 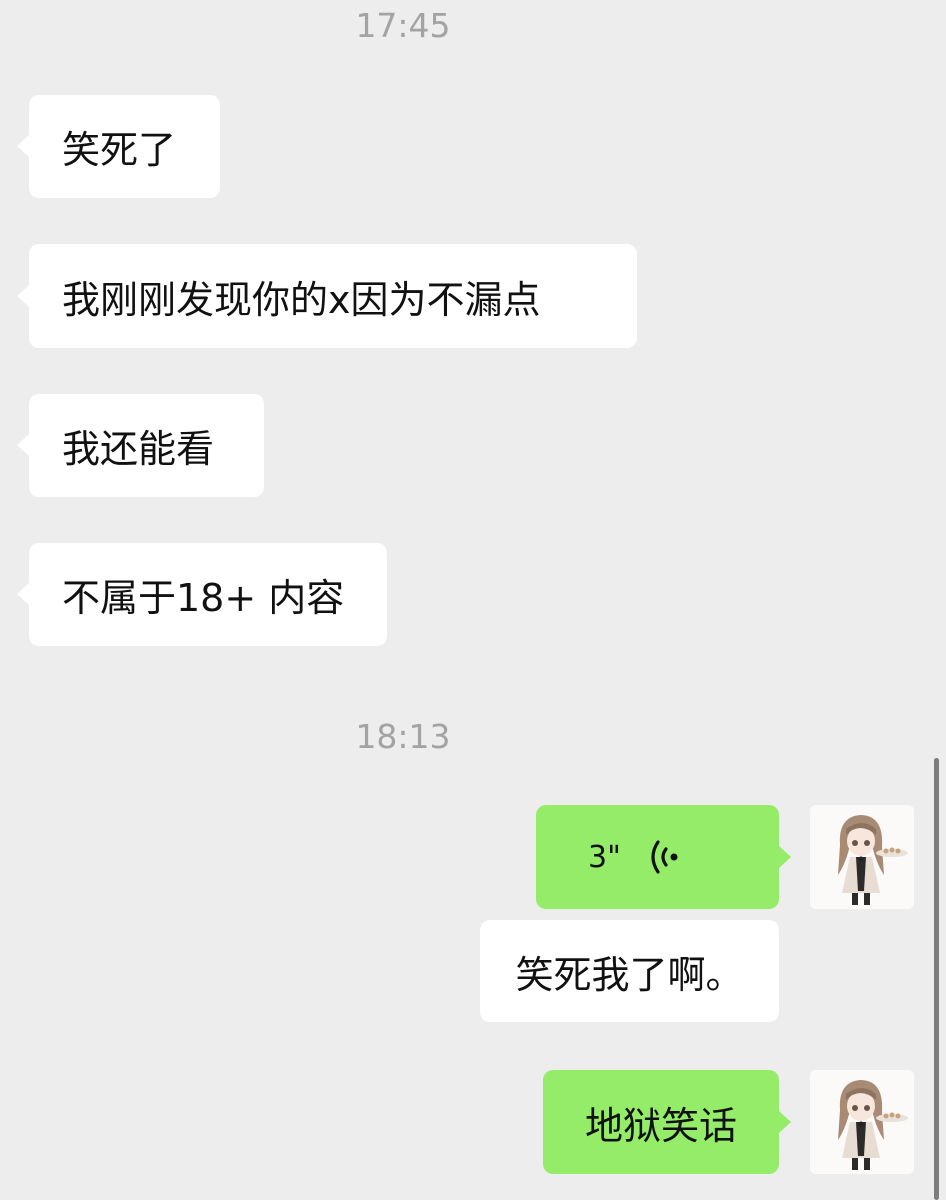 I want to click on message-text: 不属于18+ 内容, so click(x=203, y=598).